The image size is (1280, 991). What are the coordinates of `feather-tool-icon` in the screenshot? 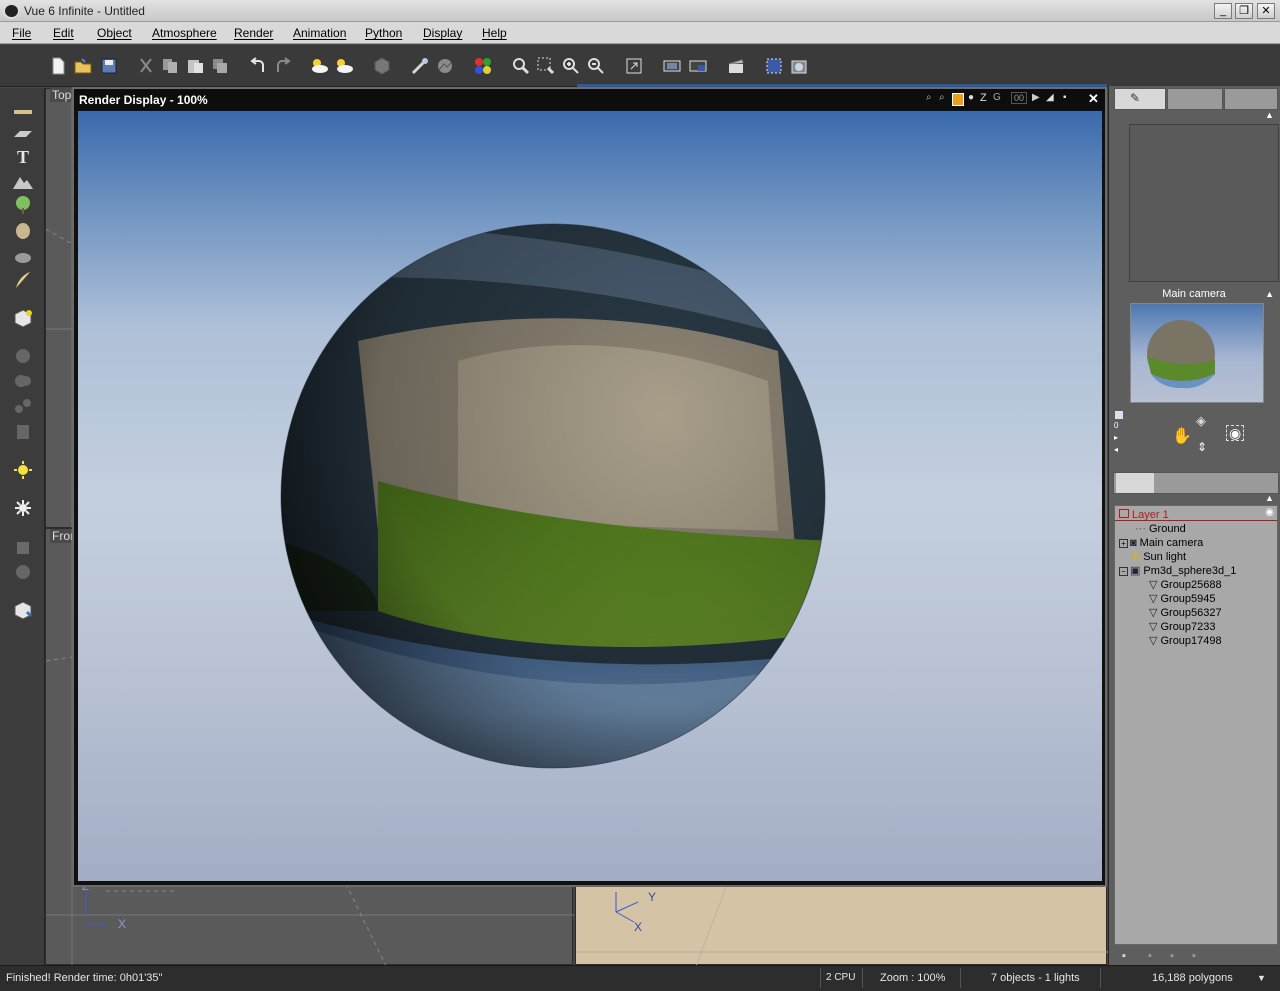 It's located at (23, 280).